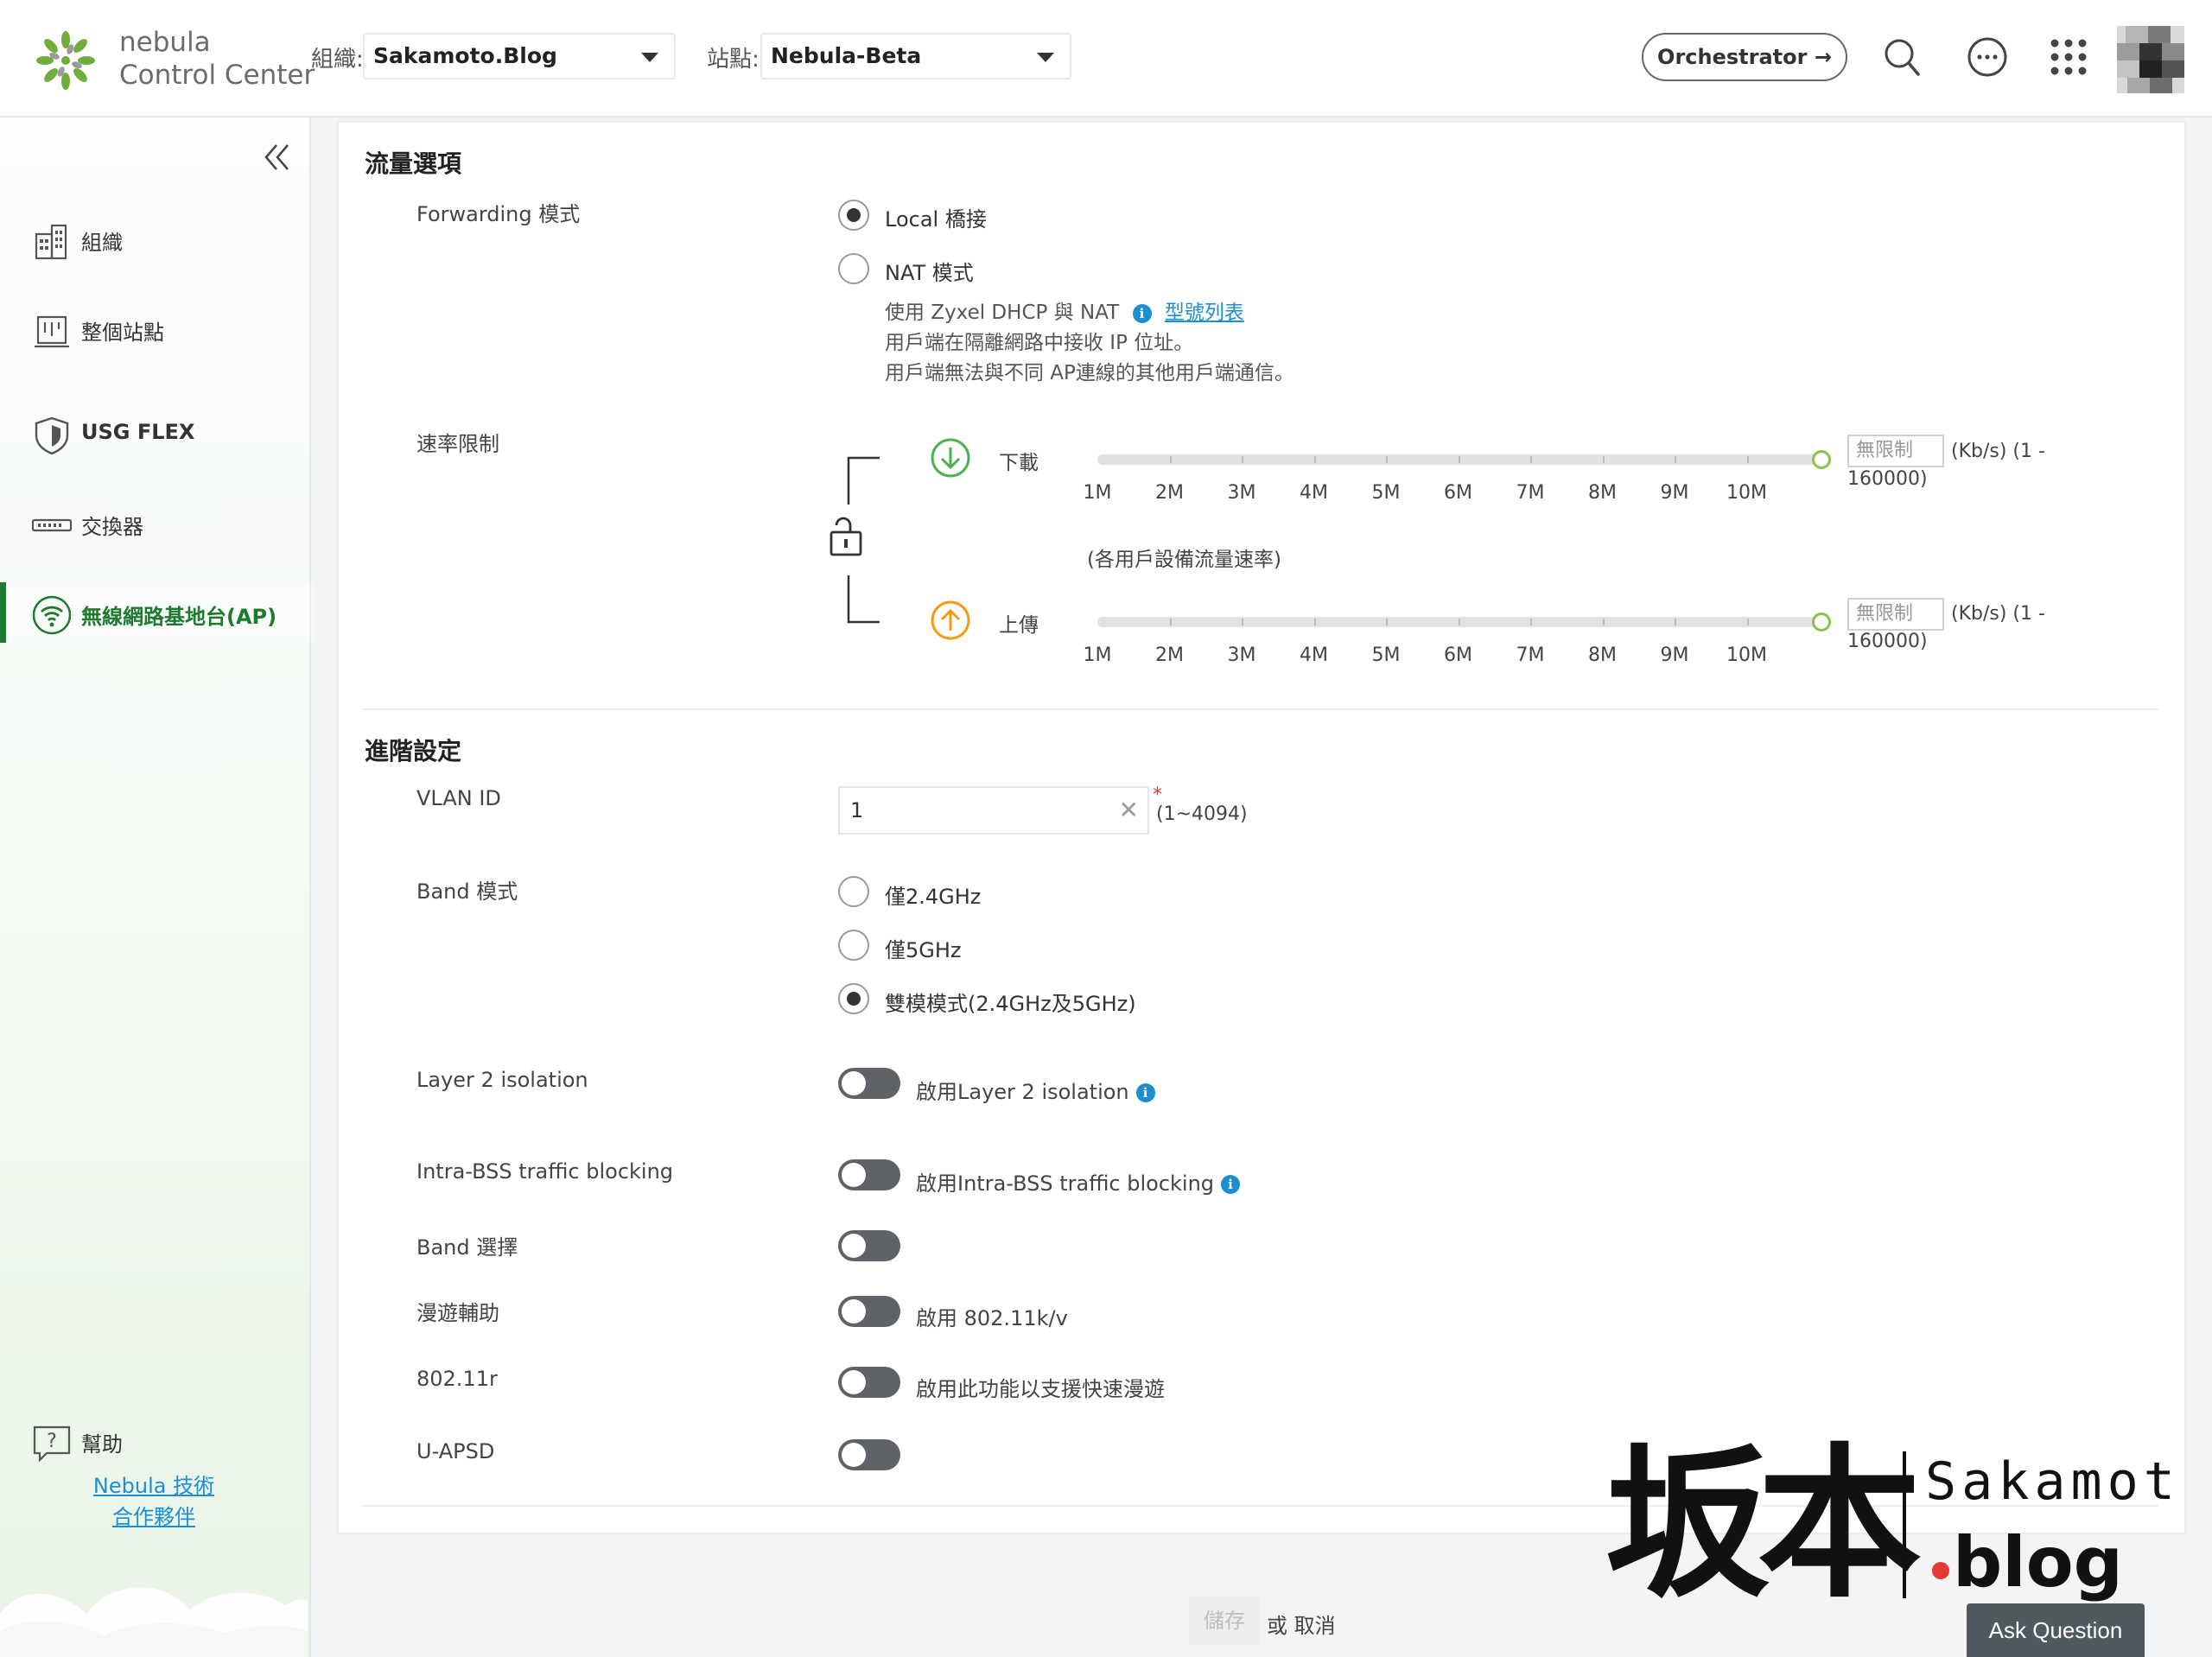 This screenshot has width=2212, height=1657. What do you see at coordinates (847, 536) in the screenshot?
I see `unlock-icon` at bounding box center [847, 536].